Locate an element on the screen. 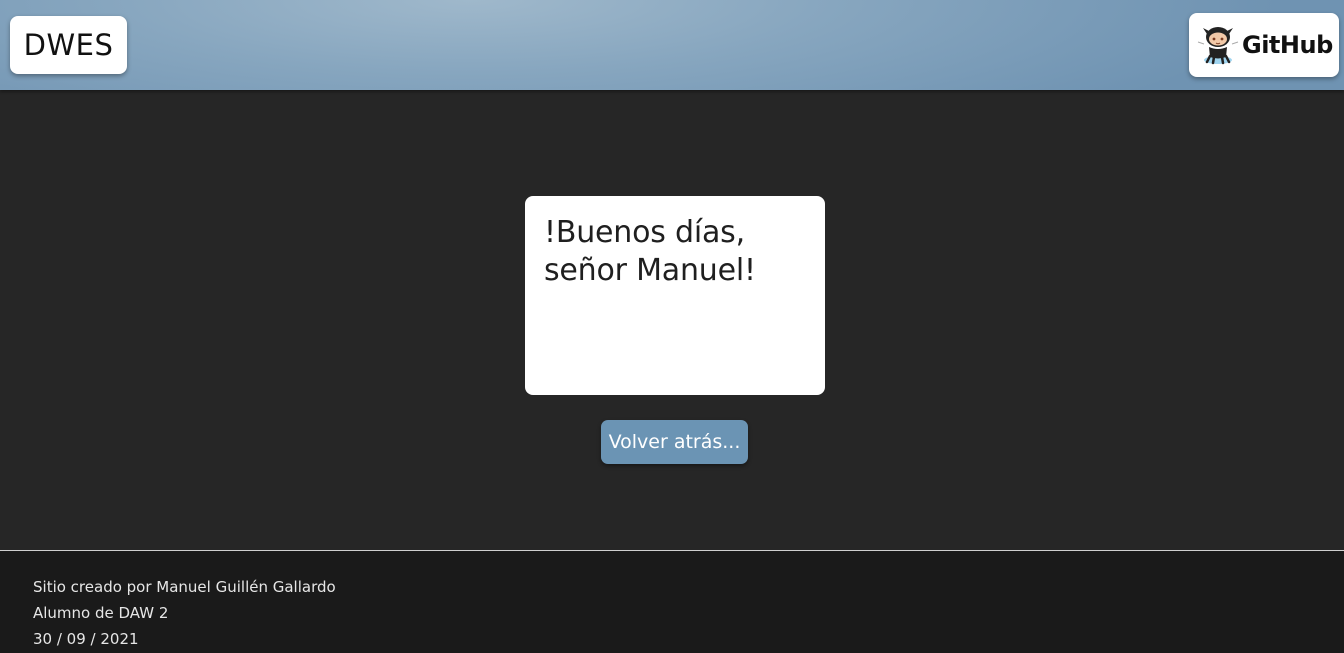 This screenshot has height=653, width=1344. github-link: GitHub is located at coordinates (1264, 45).